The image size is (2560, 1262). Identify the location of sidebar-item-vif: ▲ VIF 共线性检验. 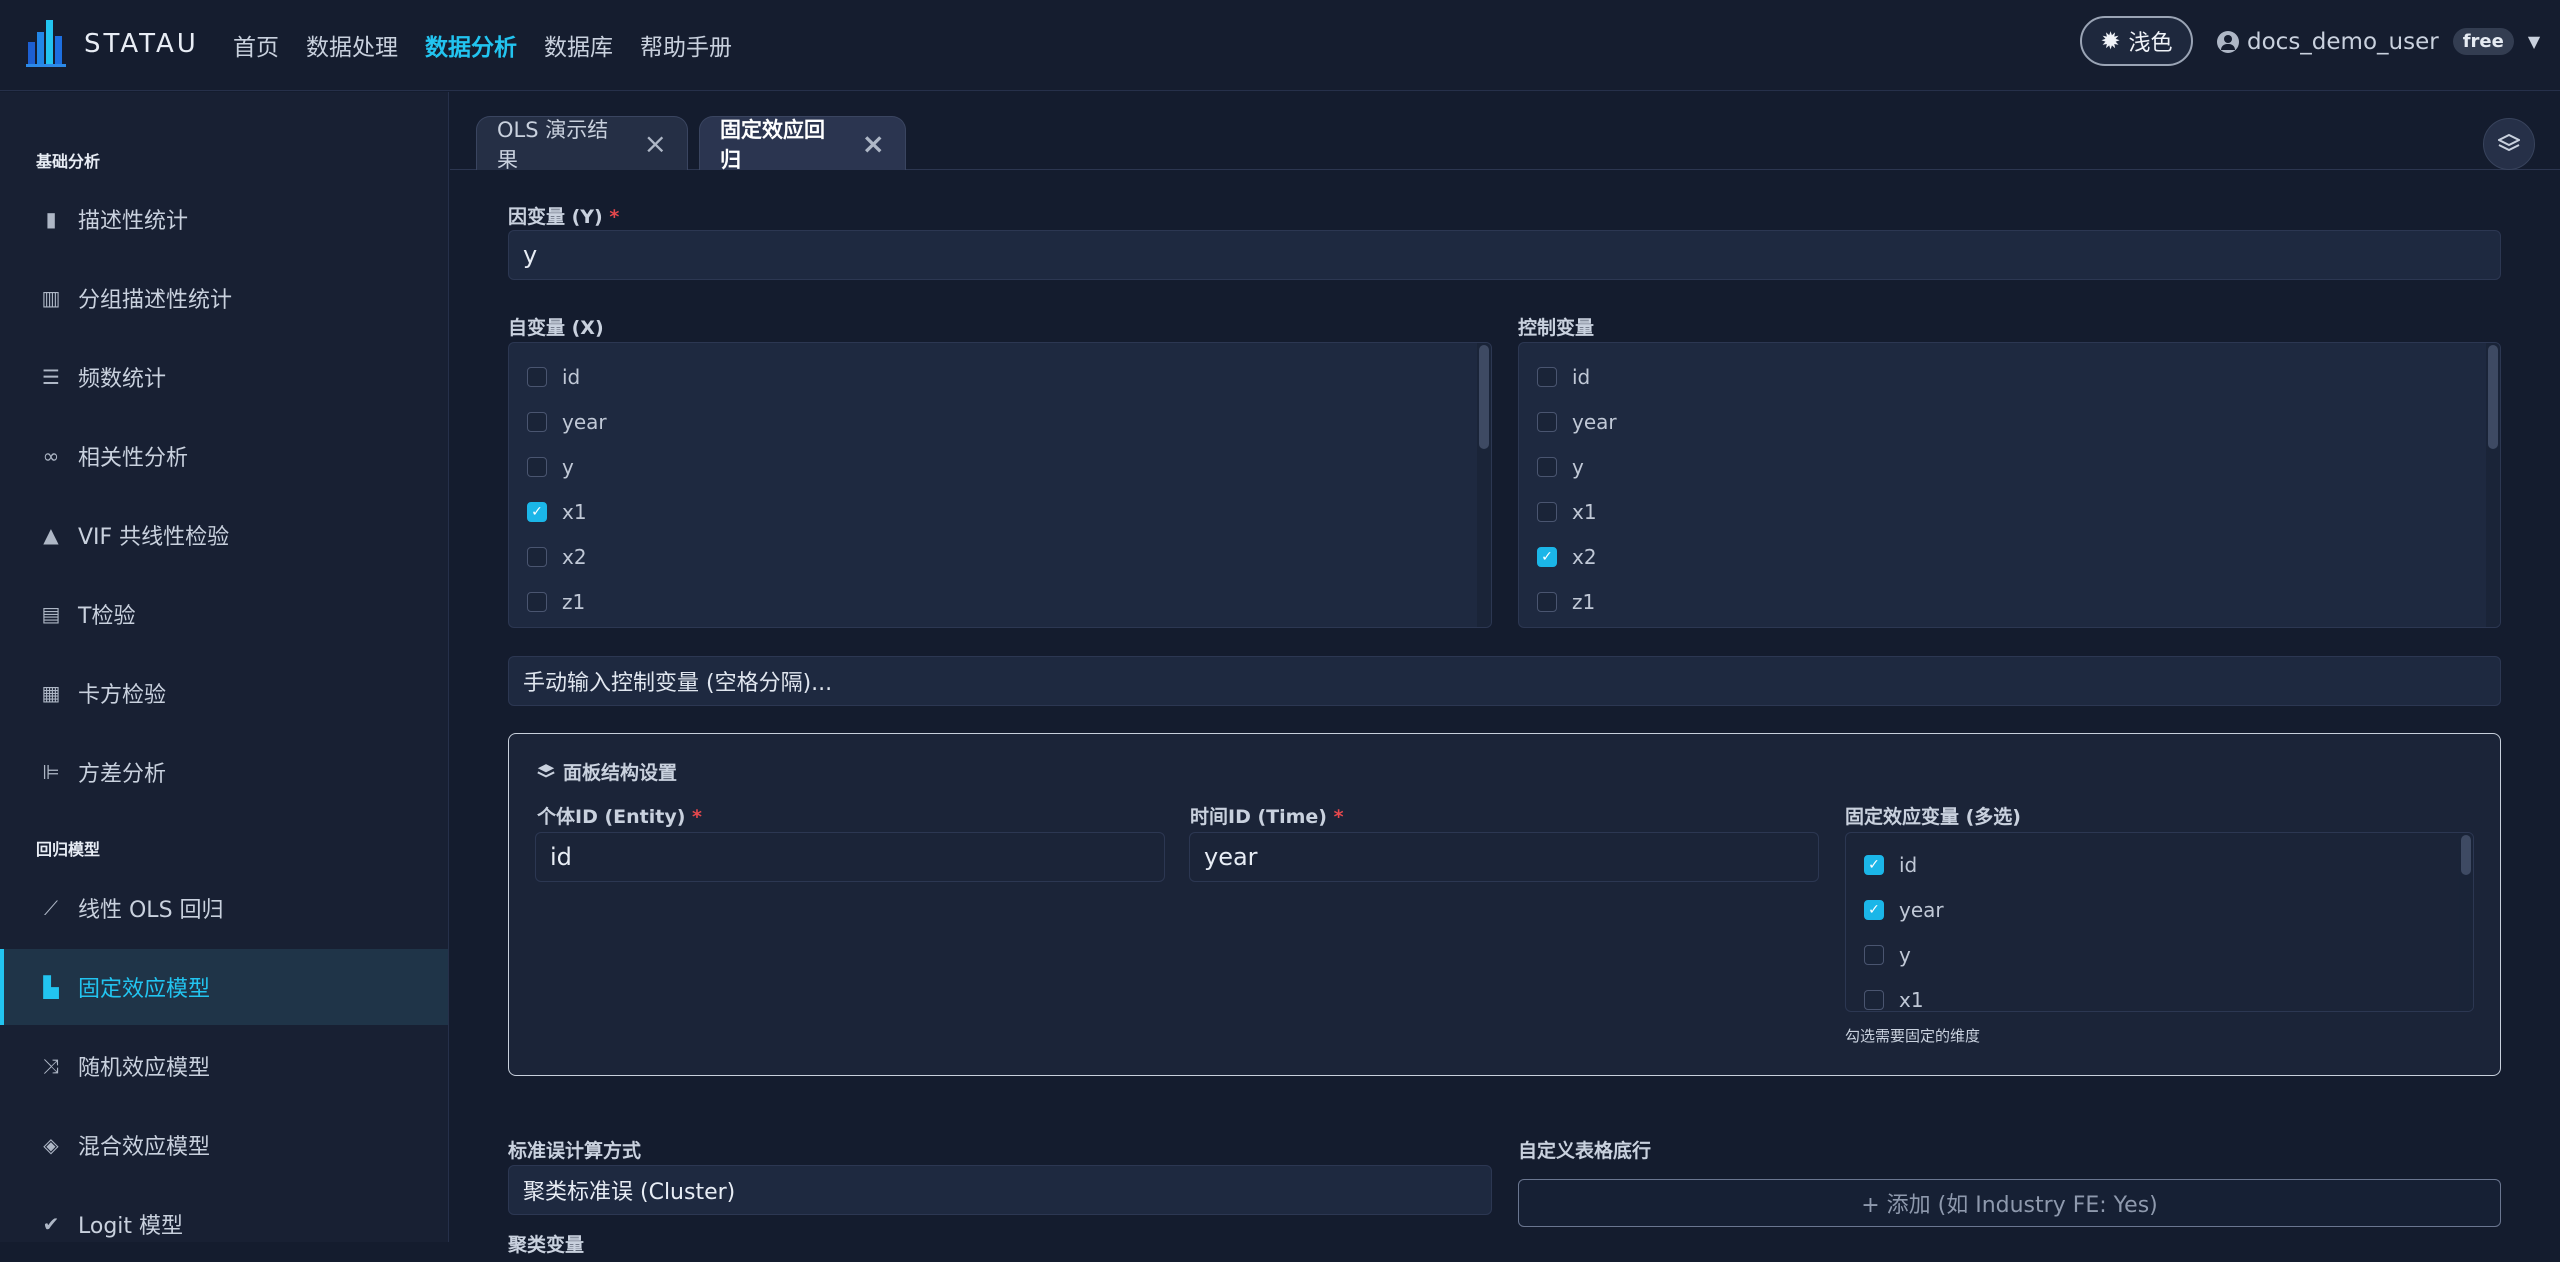
(224, 535).